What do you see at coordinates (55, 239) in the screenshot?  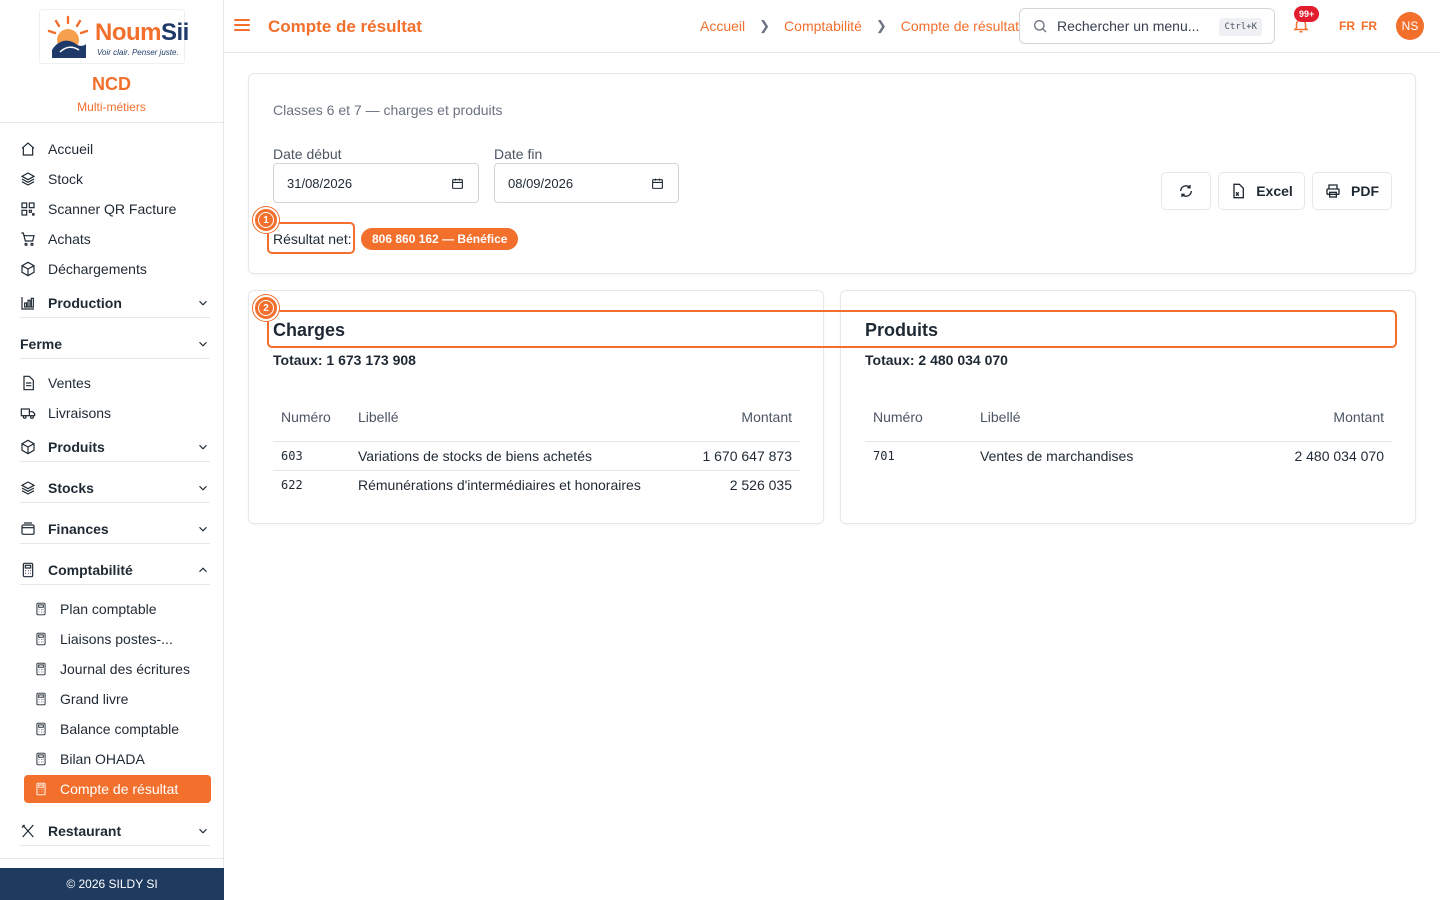 I see `sidebar-item-achats: Achats` at bounding box center [55, 239].